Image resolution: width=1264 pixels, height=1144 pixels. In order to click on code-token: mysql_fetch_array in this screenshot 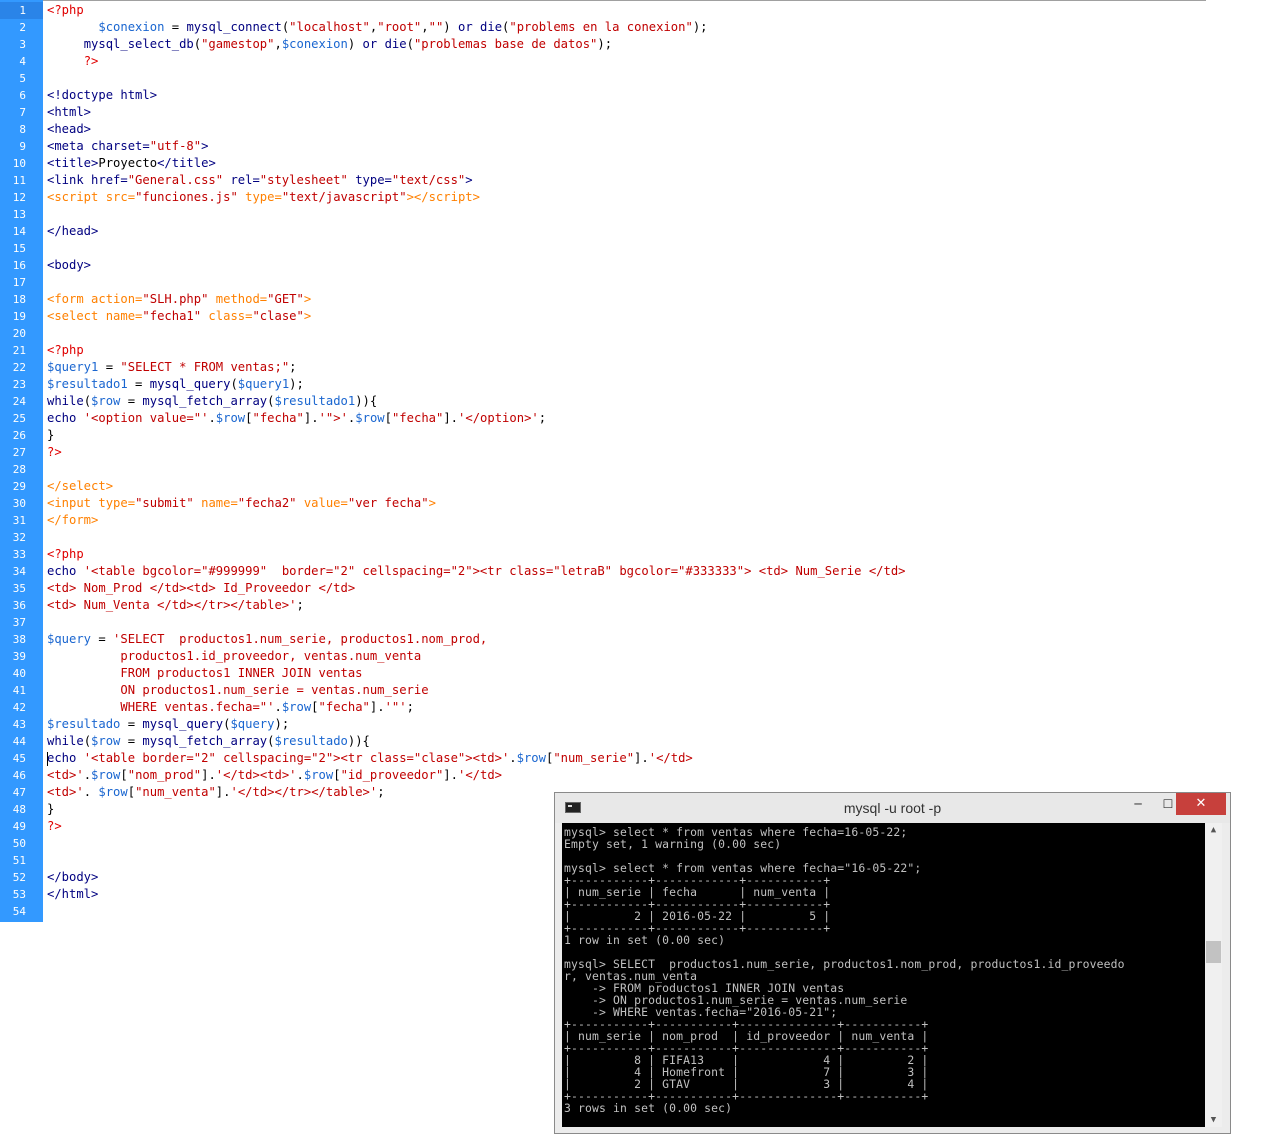, I will do `click(205, 401)`.